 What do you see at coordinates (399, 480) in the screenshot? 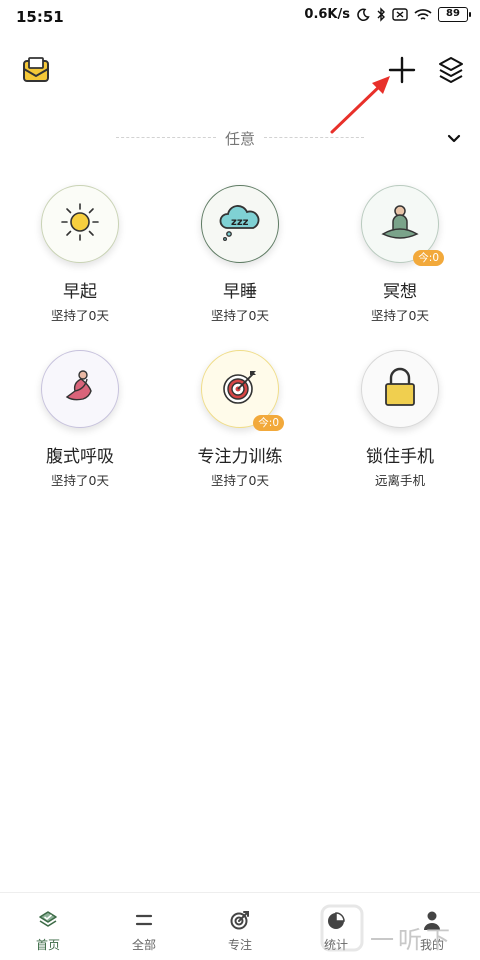
I see `habit-streak: 远离手机` at bounding box center [399, 480].